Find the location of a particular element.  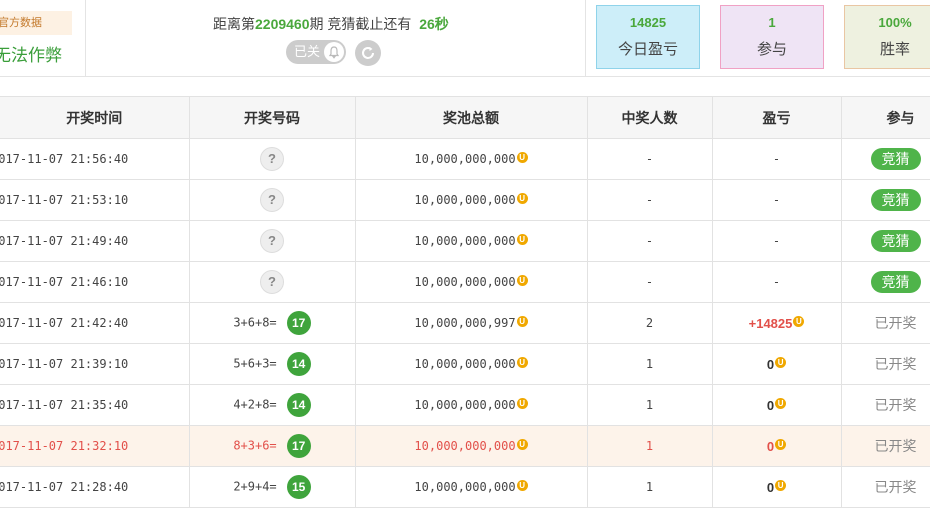

refresh-icon is located at coordinates (368, 53).